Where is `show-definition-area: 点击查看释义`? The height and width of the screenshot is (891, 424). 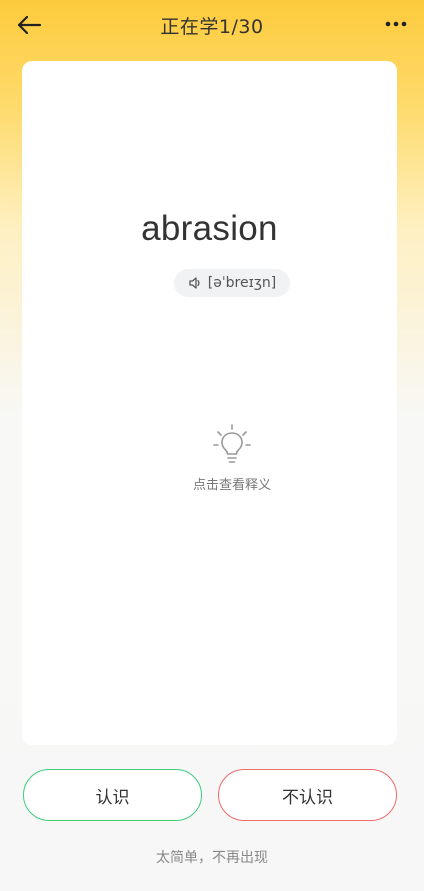 show-definition-area: 点击查看释义 is located at coordinates (232, 461).